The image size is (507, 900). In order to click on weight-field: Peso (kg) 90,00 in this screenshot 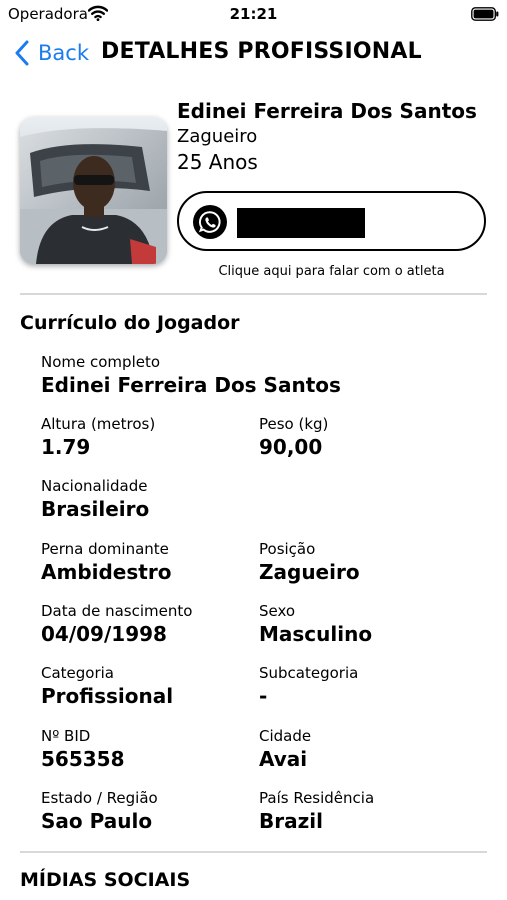, I will do `click(293, 437)`.